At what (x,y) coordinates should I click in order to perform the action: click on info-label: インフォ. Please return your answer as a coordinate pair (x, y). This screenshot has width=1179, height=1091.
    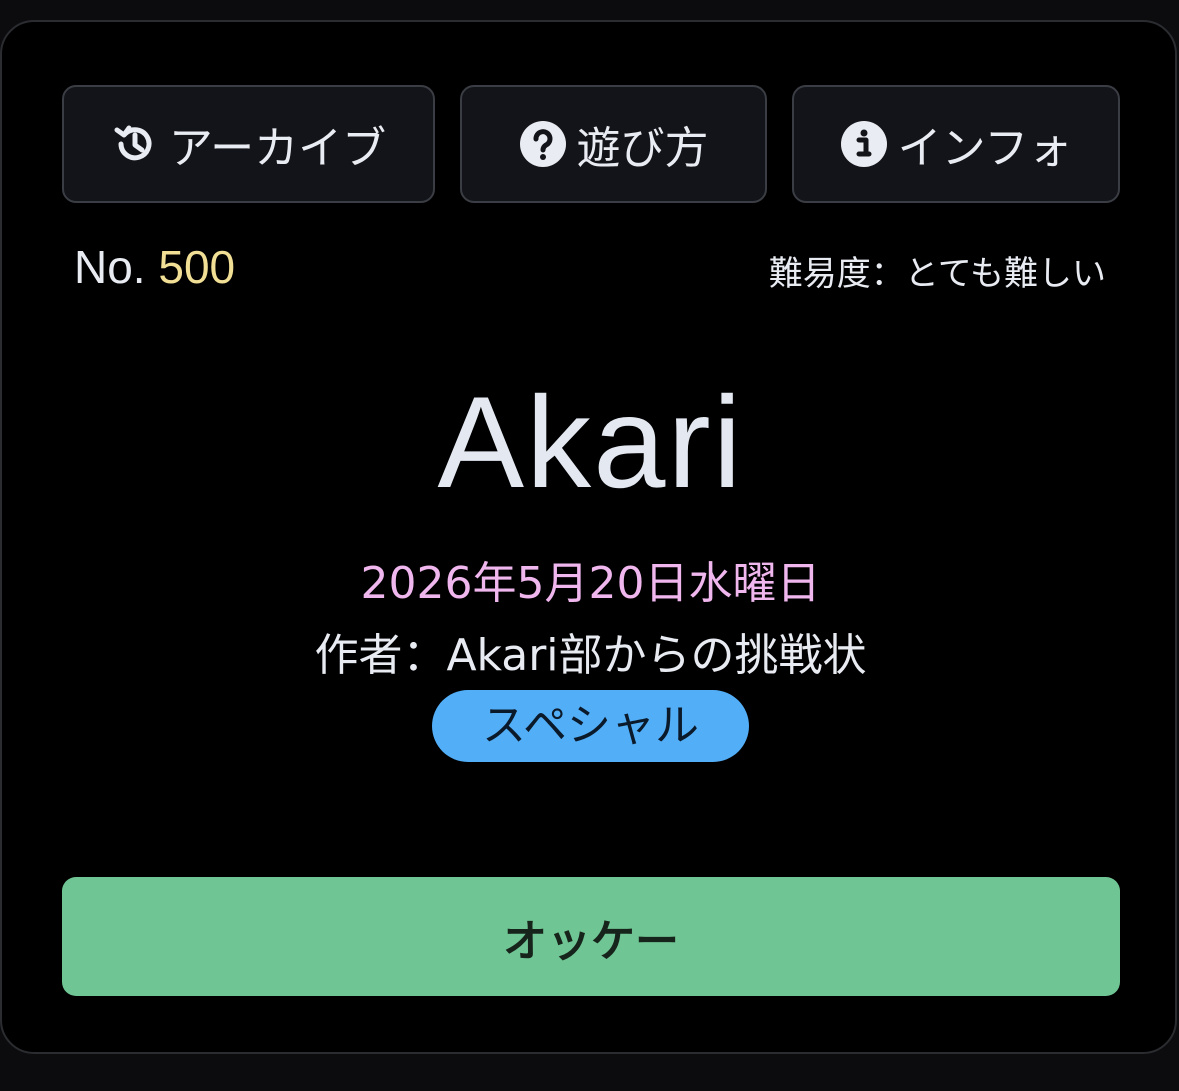
    Looking at the image, I should click on (985, 148).